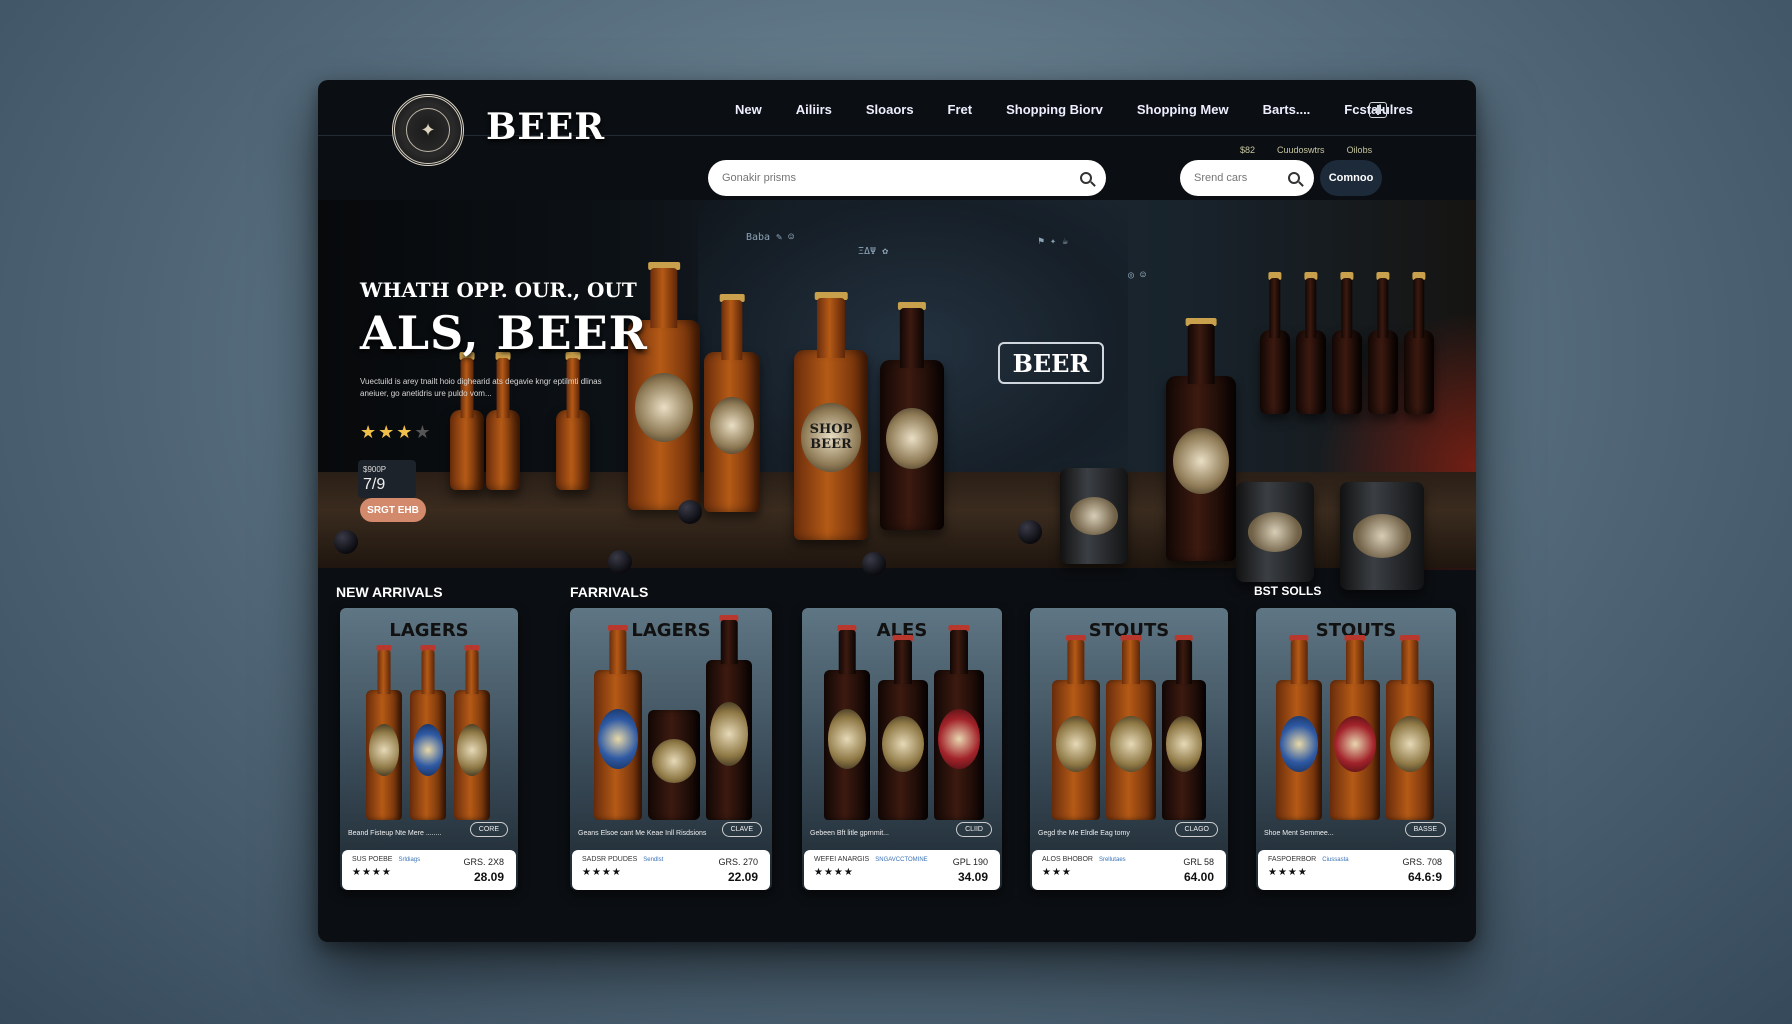 This screenshot has height=1024, width=1792. I want to click on search-submit-button: Comnoo, so click(1351, 178).